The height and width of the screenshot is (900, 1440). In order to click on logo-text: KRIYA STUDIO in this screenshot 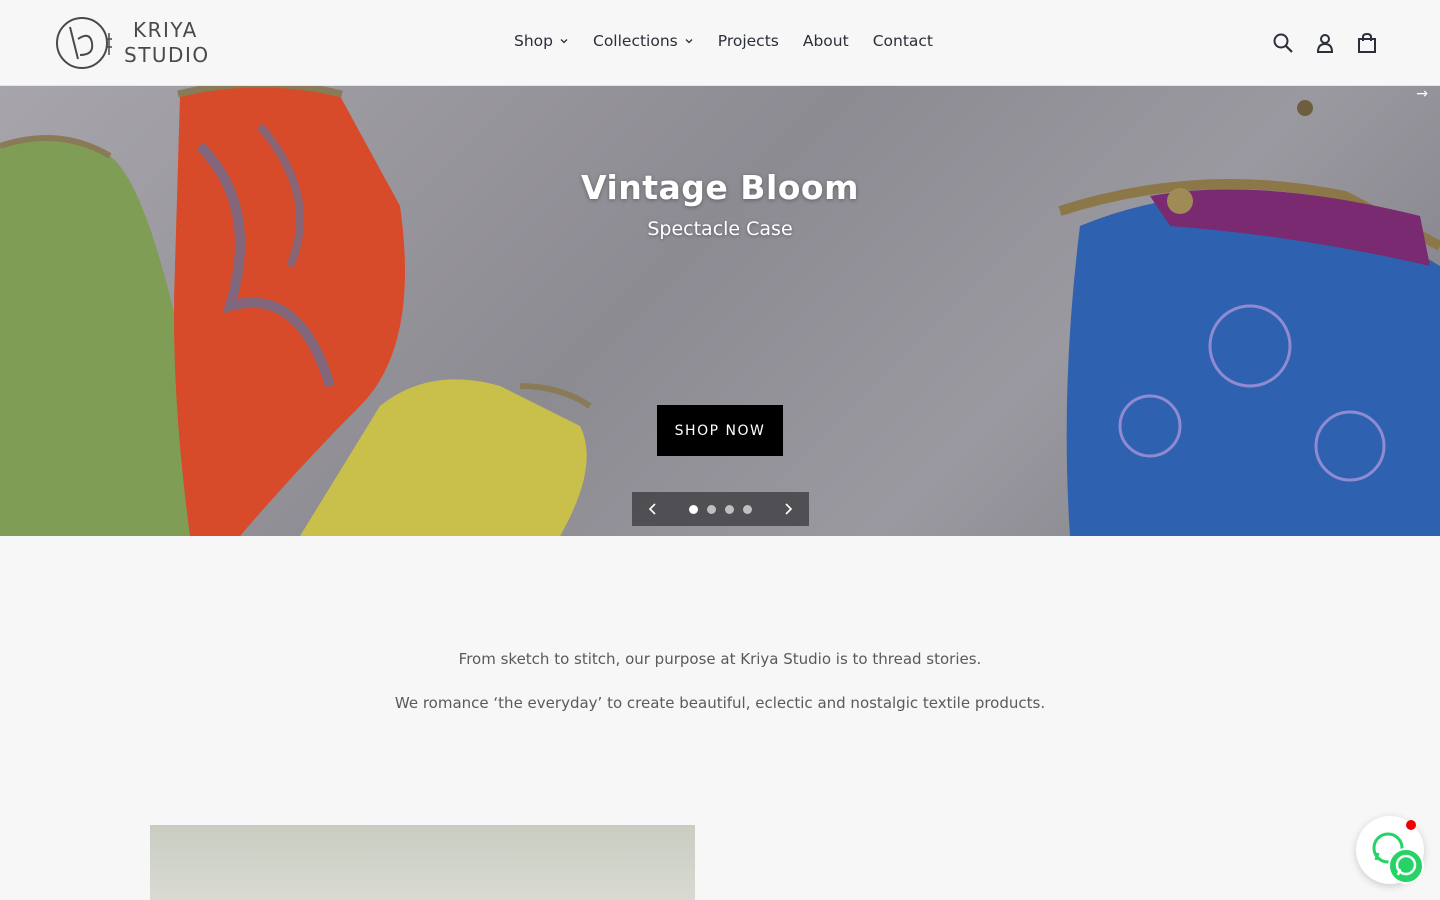, I will do `click(167, 43)`.